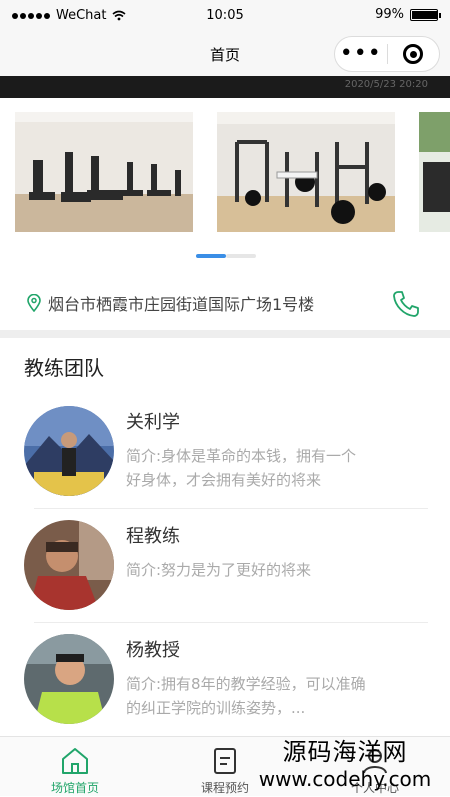  Describe the element at coordinates (225, 54) in the screenshot. I see `navigation-bar: 首页 •••` at that location.